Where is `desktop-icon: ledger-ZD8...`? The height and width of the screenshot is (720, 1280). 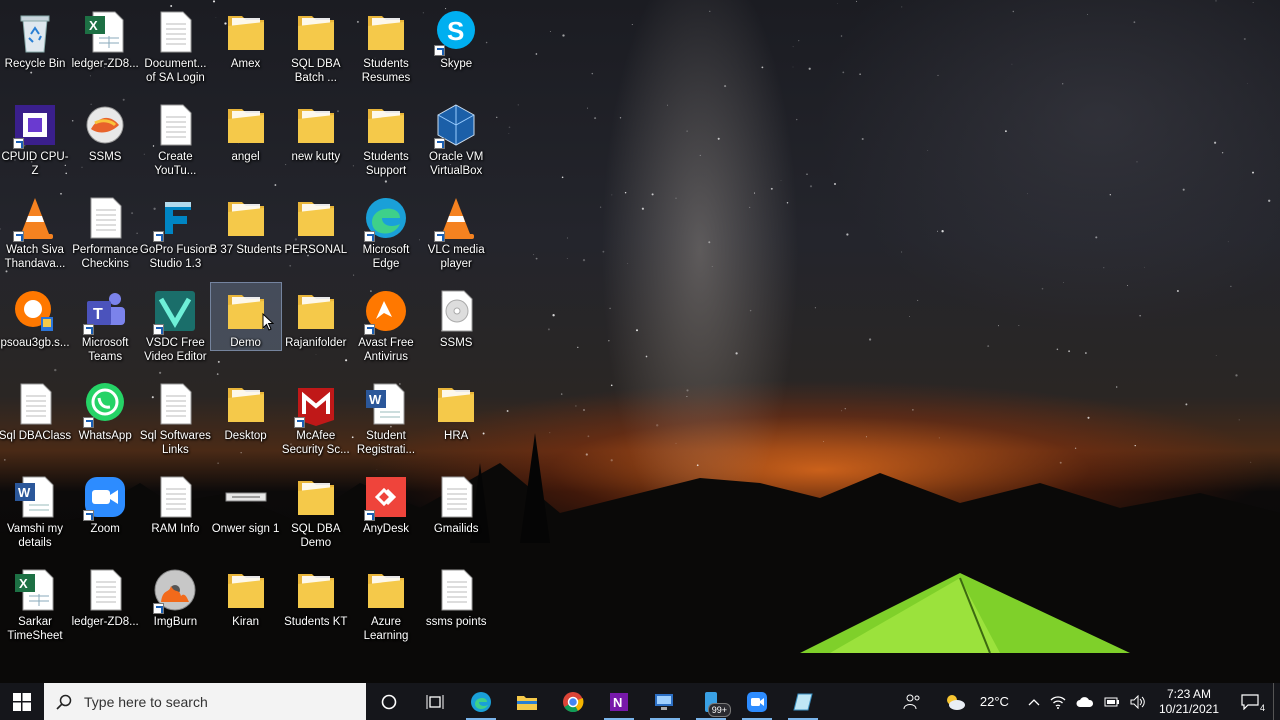 desktop-icon: ledger-ZD8... is located at coordinates (105, 595).